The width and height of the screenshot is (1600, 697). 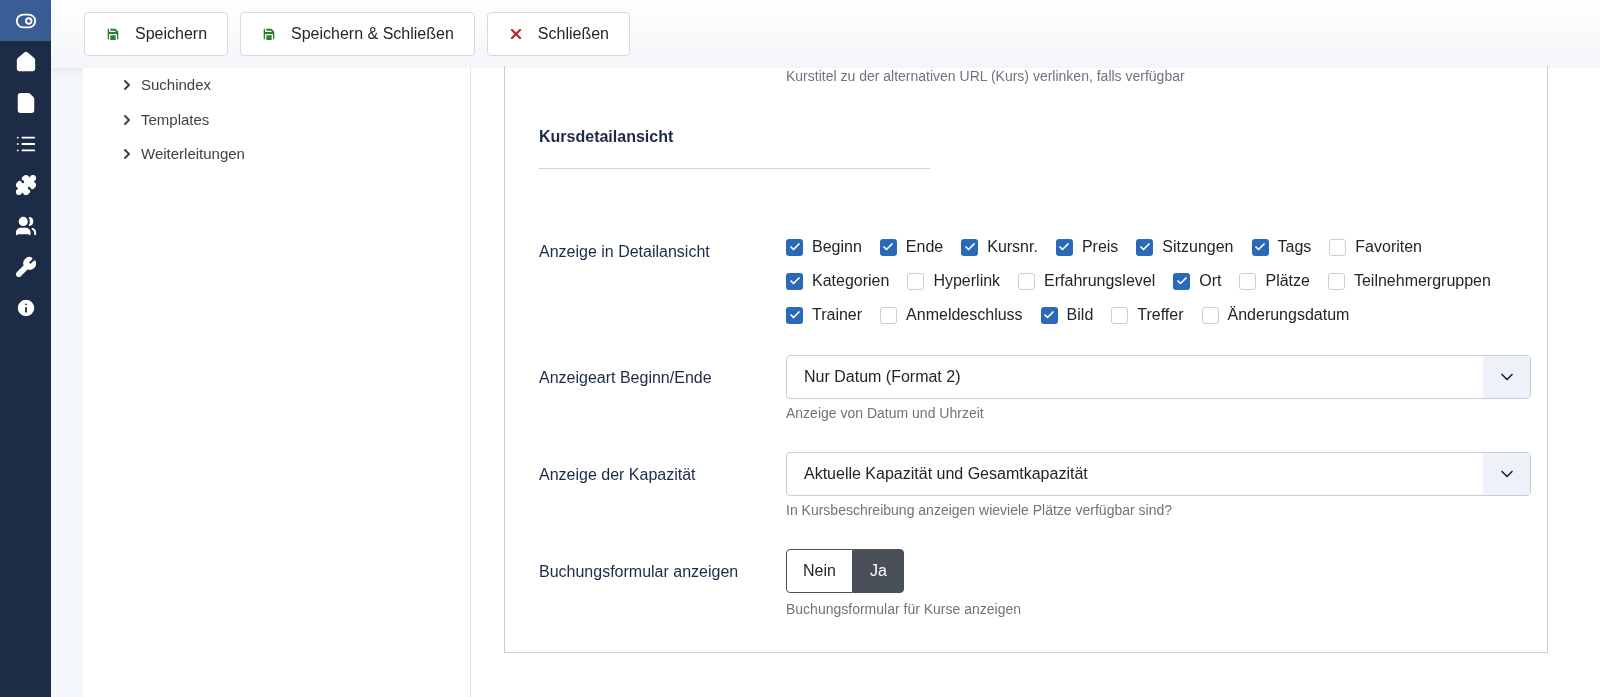 I want to click on checkbox-label: Sitzungen, so click(x=1198, y=247).